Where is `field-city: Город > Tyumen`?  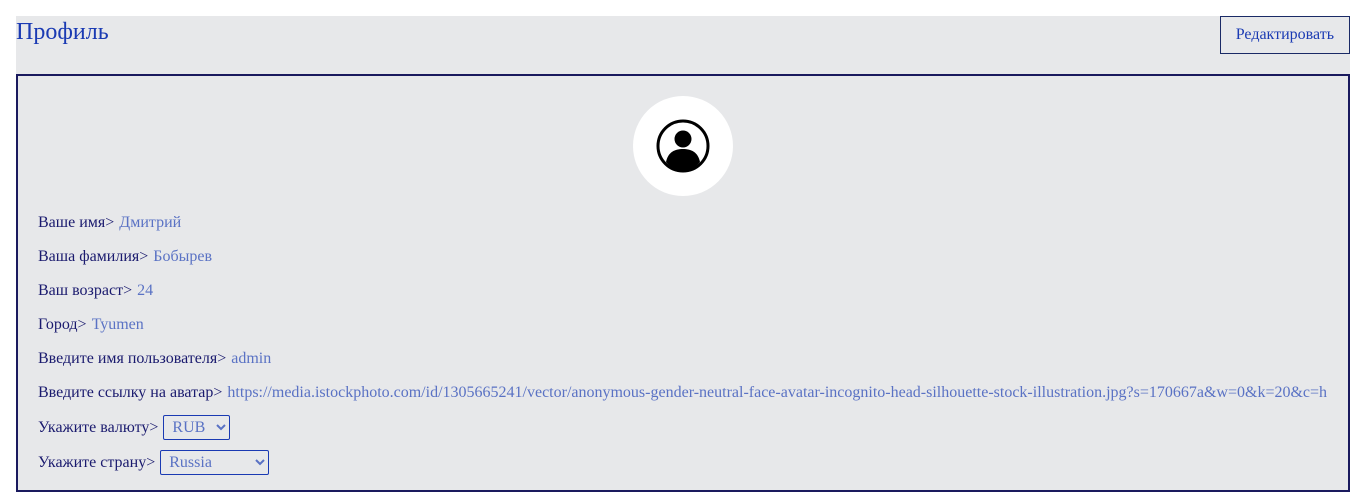 field-city: Город > Tyumen is located at coordinates (683, 325).